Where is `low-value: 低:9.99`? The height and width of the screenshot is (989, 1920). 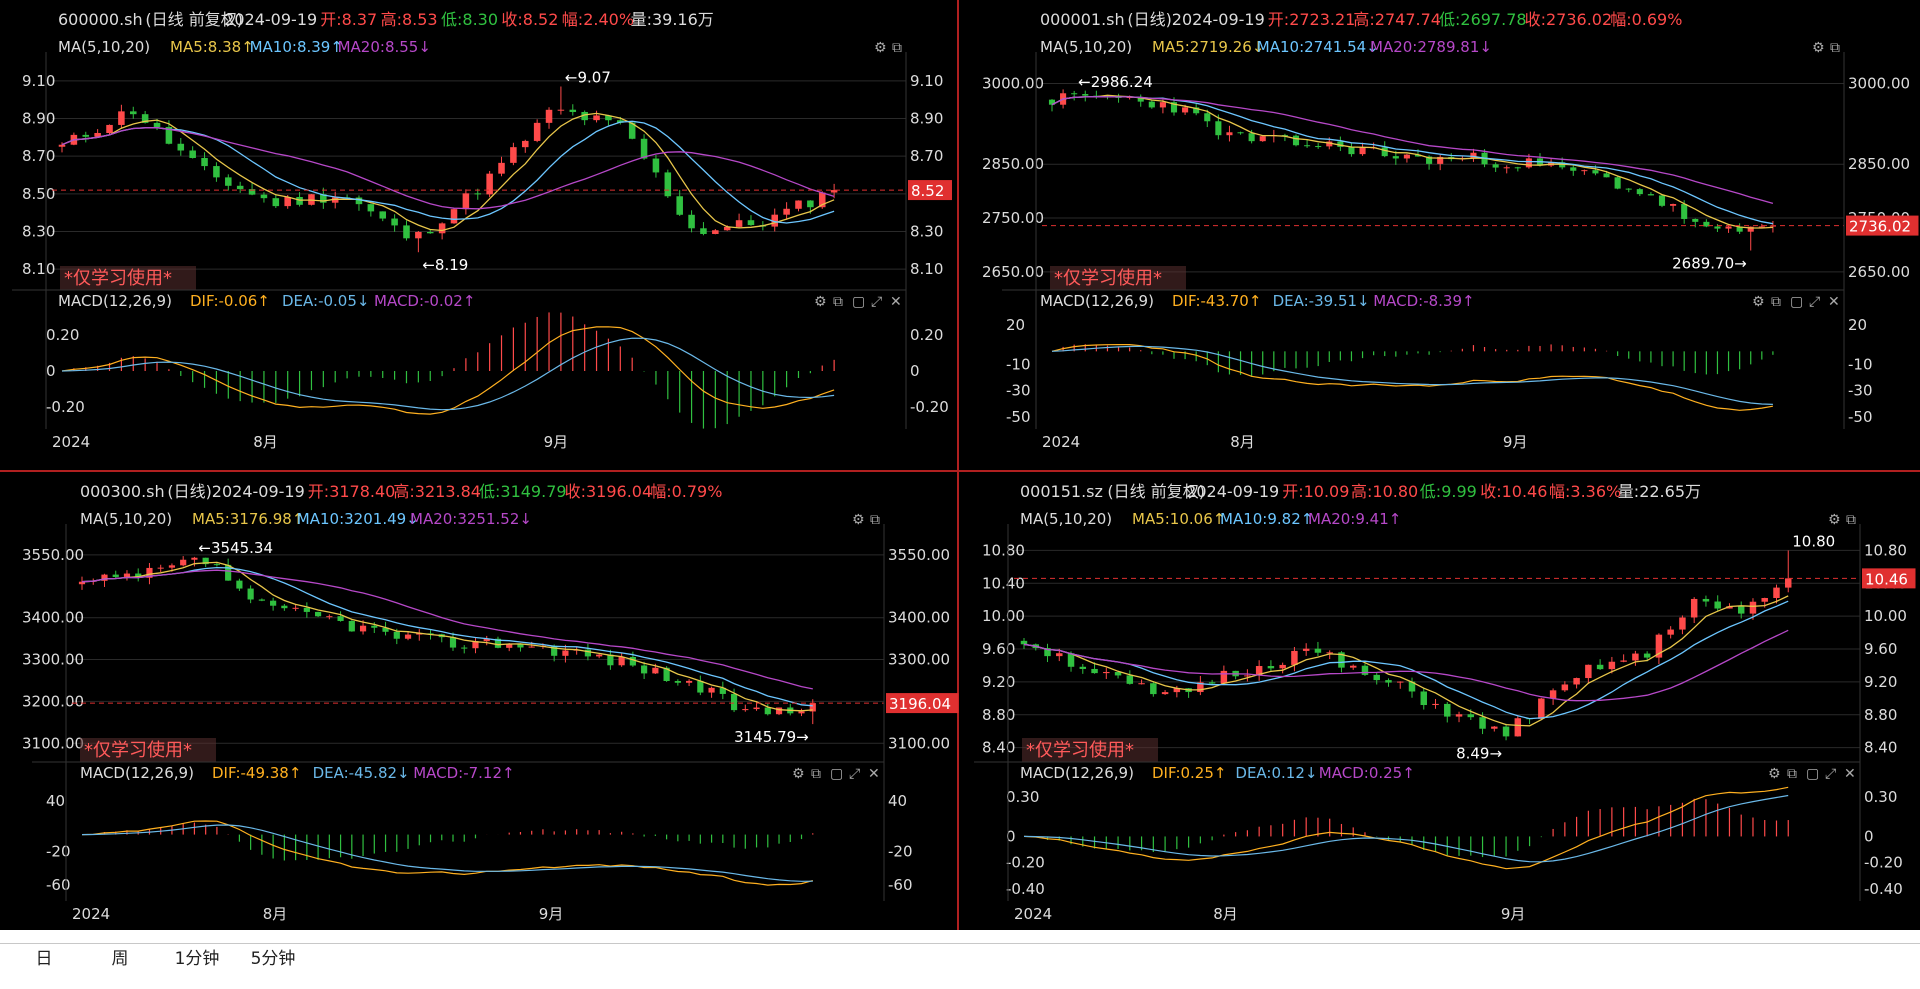 low-value: 低:9.99 is located at coordinates (1448, 491).